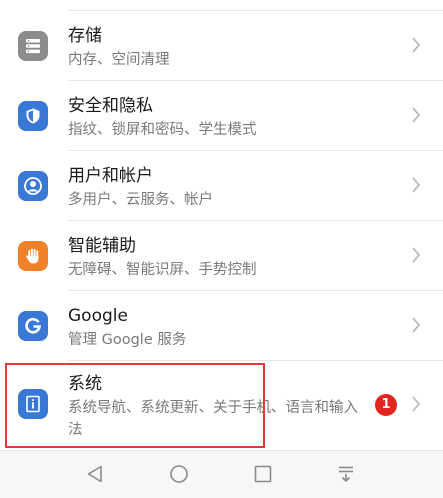 The width and height of the screenshot is (443, 498). What do you see at coordinates (221, 474) in the screenshot?
I see `navigation-bar` at bounding box center [221, 474].